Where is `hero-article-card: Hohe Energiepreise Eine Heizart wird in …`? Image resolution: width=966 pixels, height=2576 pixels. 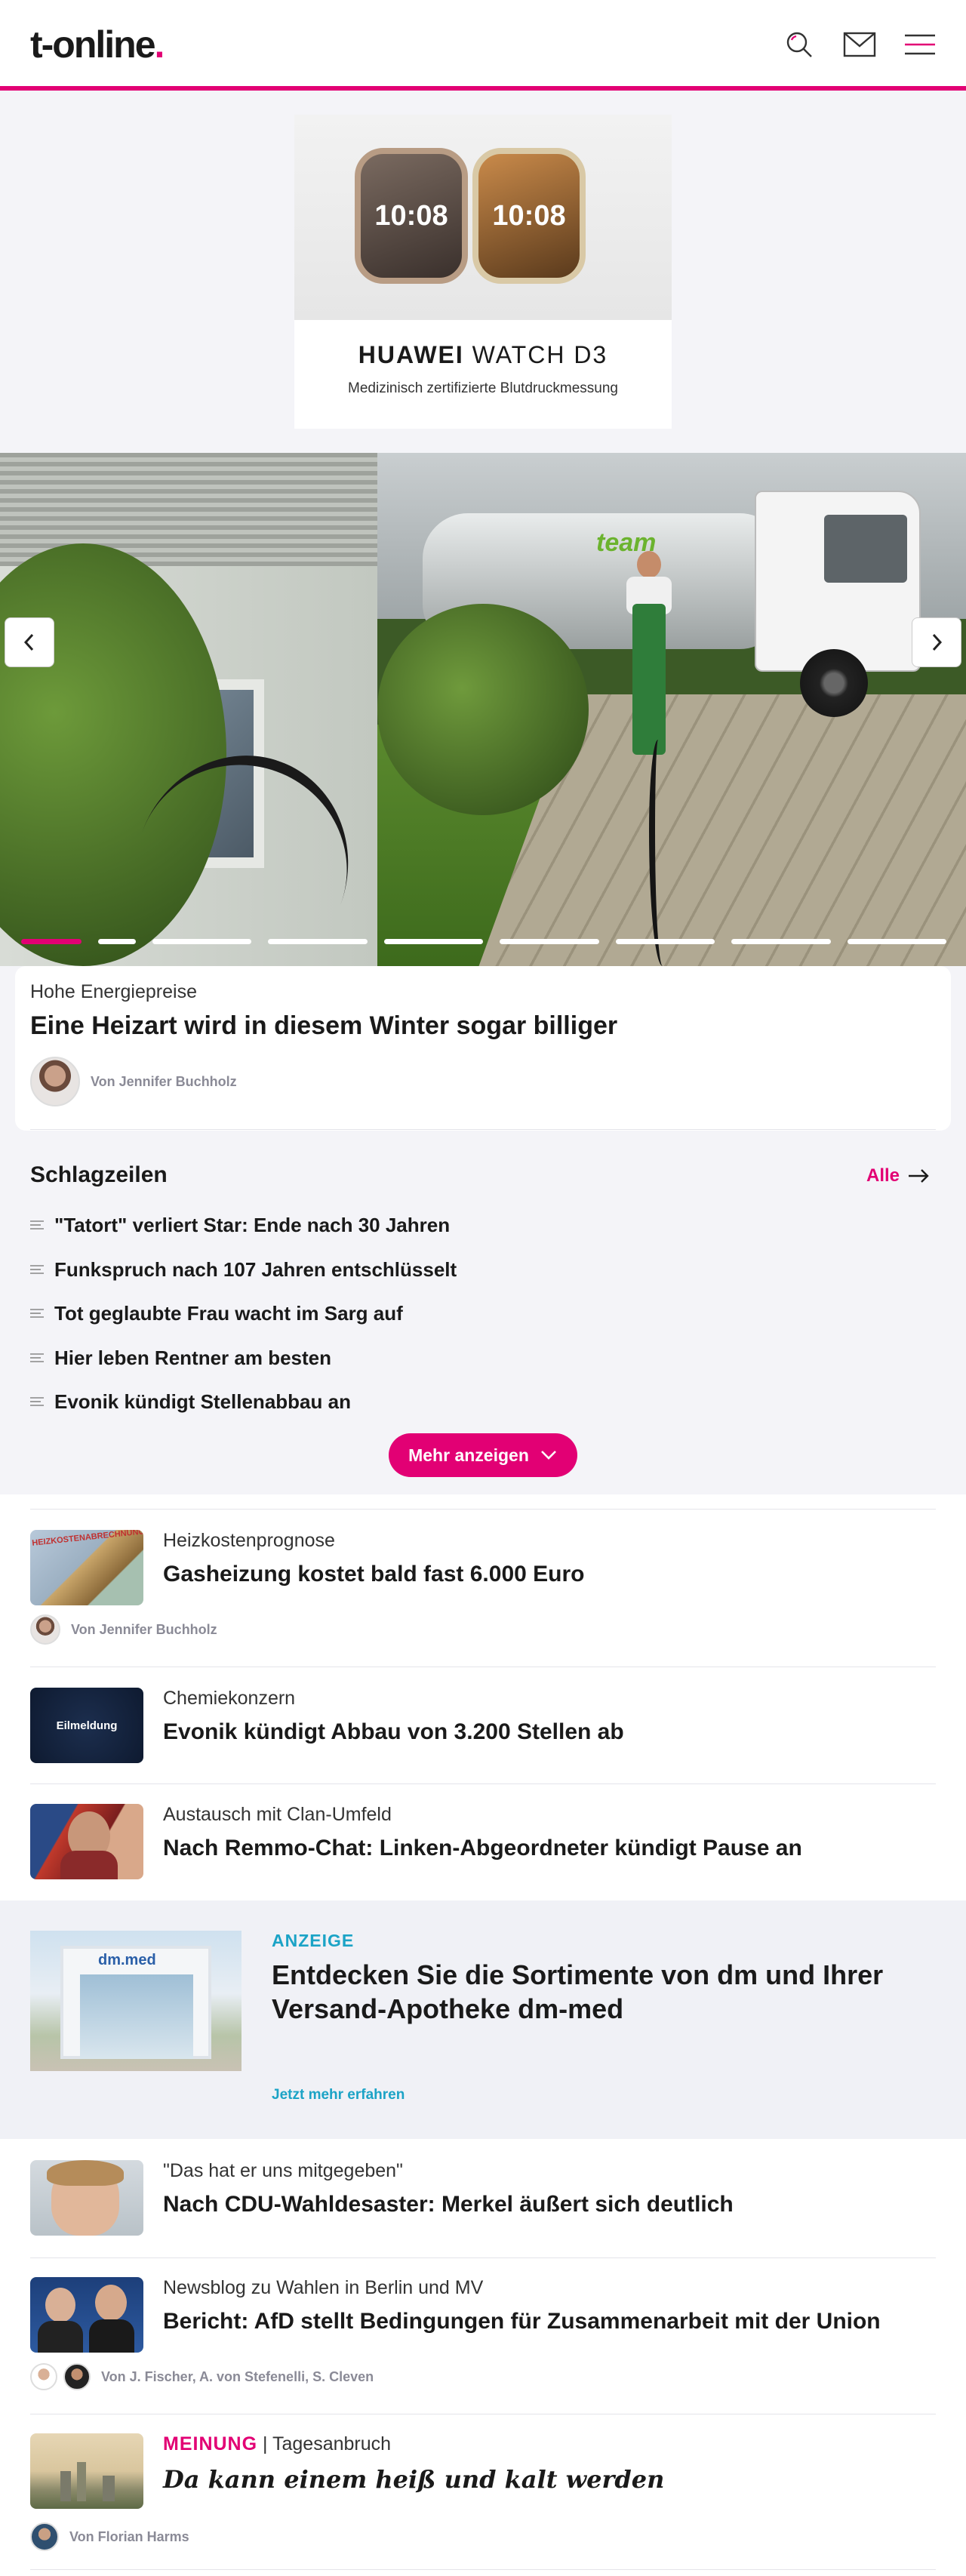 hero-article-card: Hohe Energiepreise Eine Heizart wird in … is located at coordinates (483, 1048).